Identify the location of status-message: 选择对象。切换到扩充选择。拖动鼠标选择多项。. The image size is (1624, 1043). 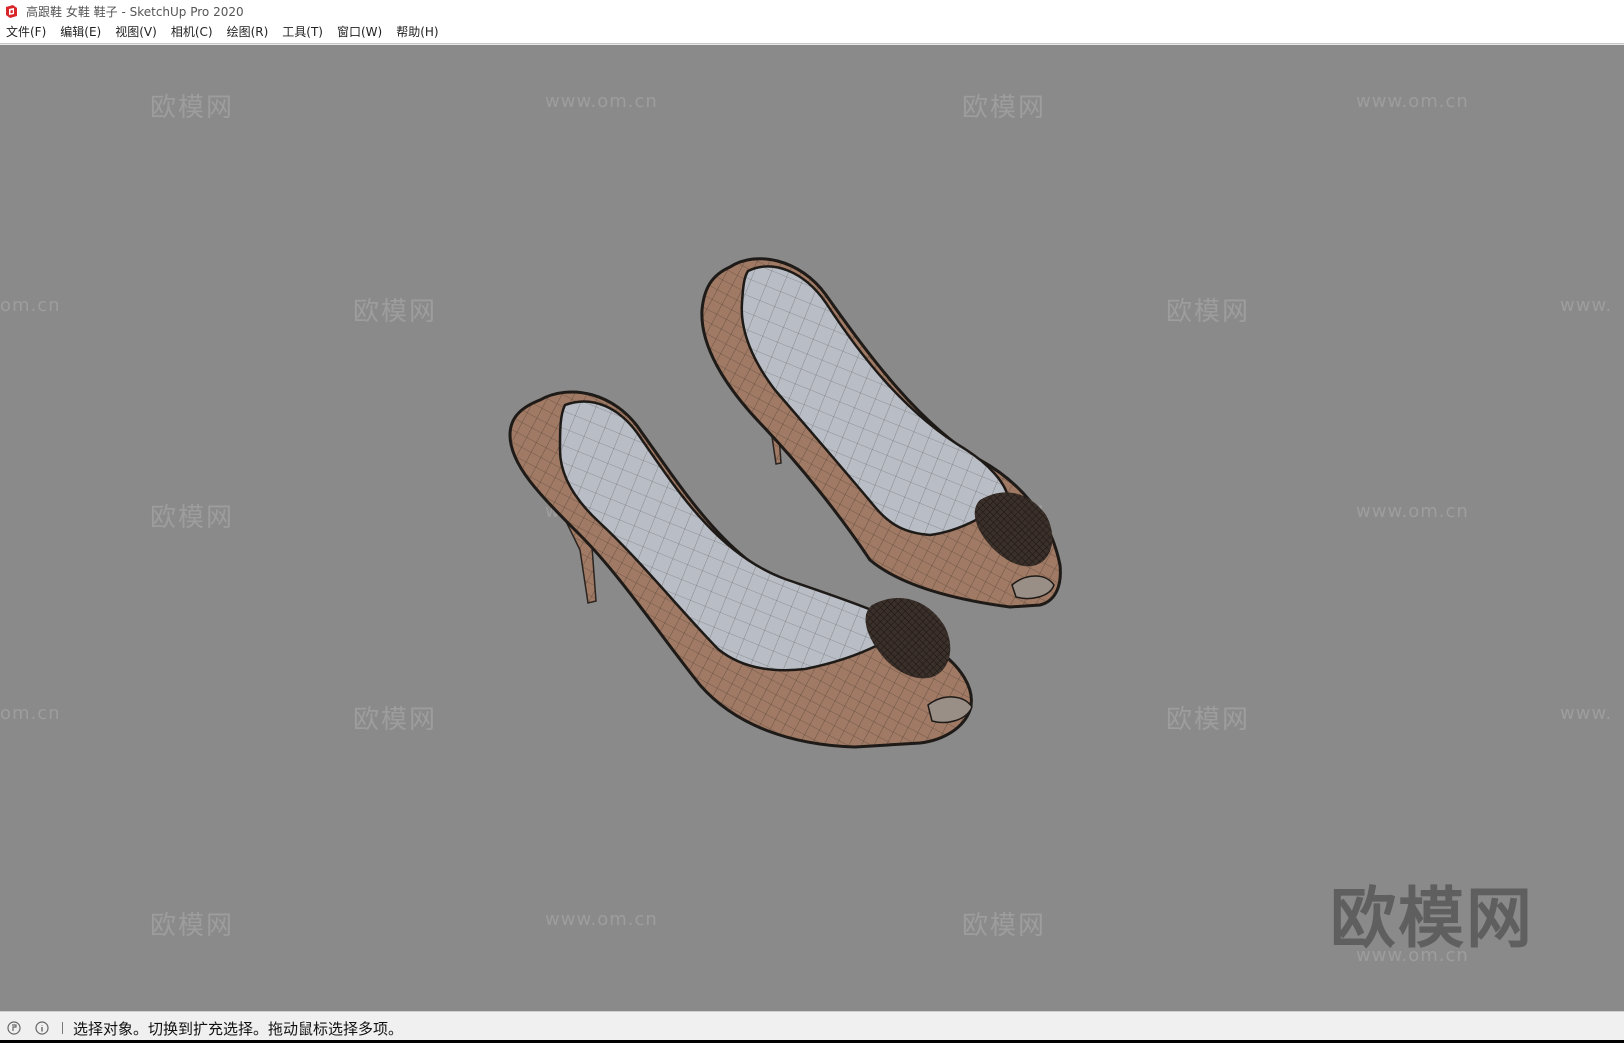
(238, 1028).